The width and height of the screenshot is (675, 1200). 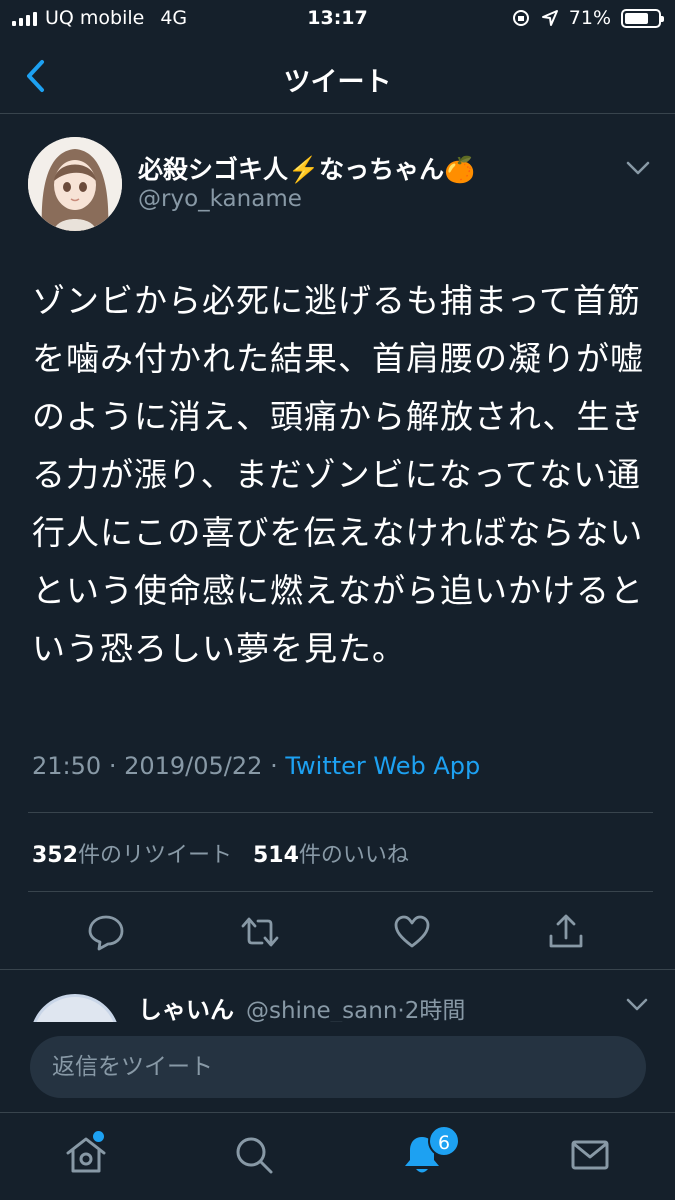 I want to click on notification-badge: 6, so click(x=444, y=1141).